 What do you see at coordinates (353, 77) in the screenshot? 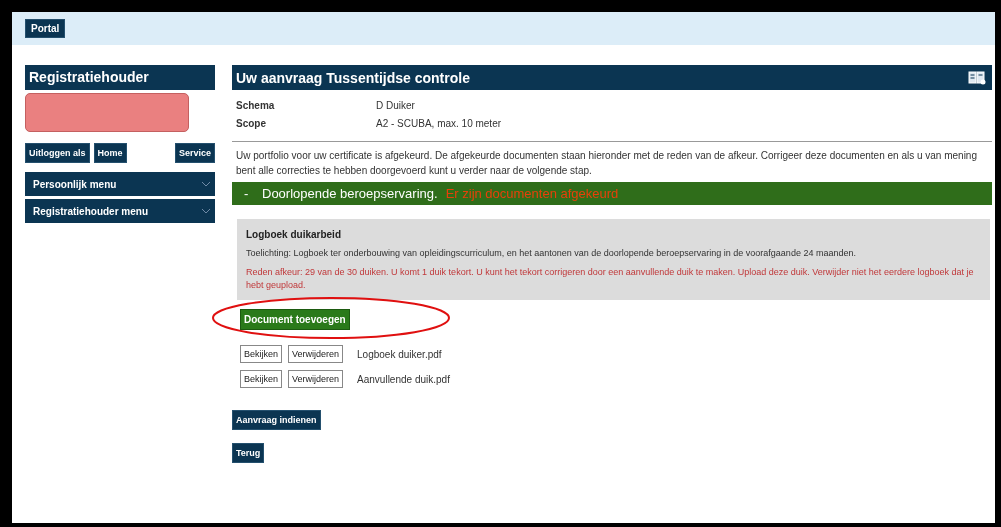
I see `page-title: Uw aanvraag Tussentijdse controle` at bounding box center [353, 77].